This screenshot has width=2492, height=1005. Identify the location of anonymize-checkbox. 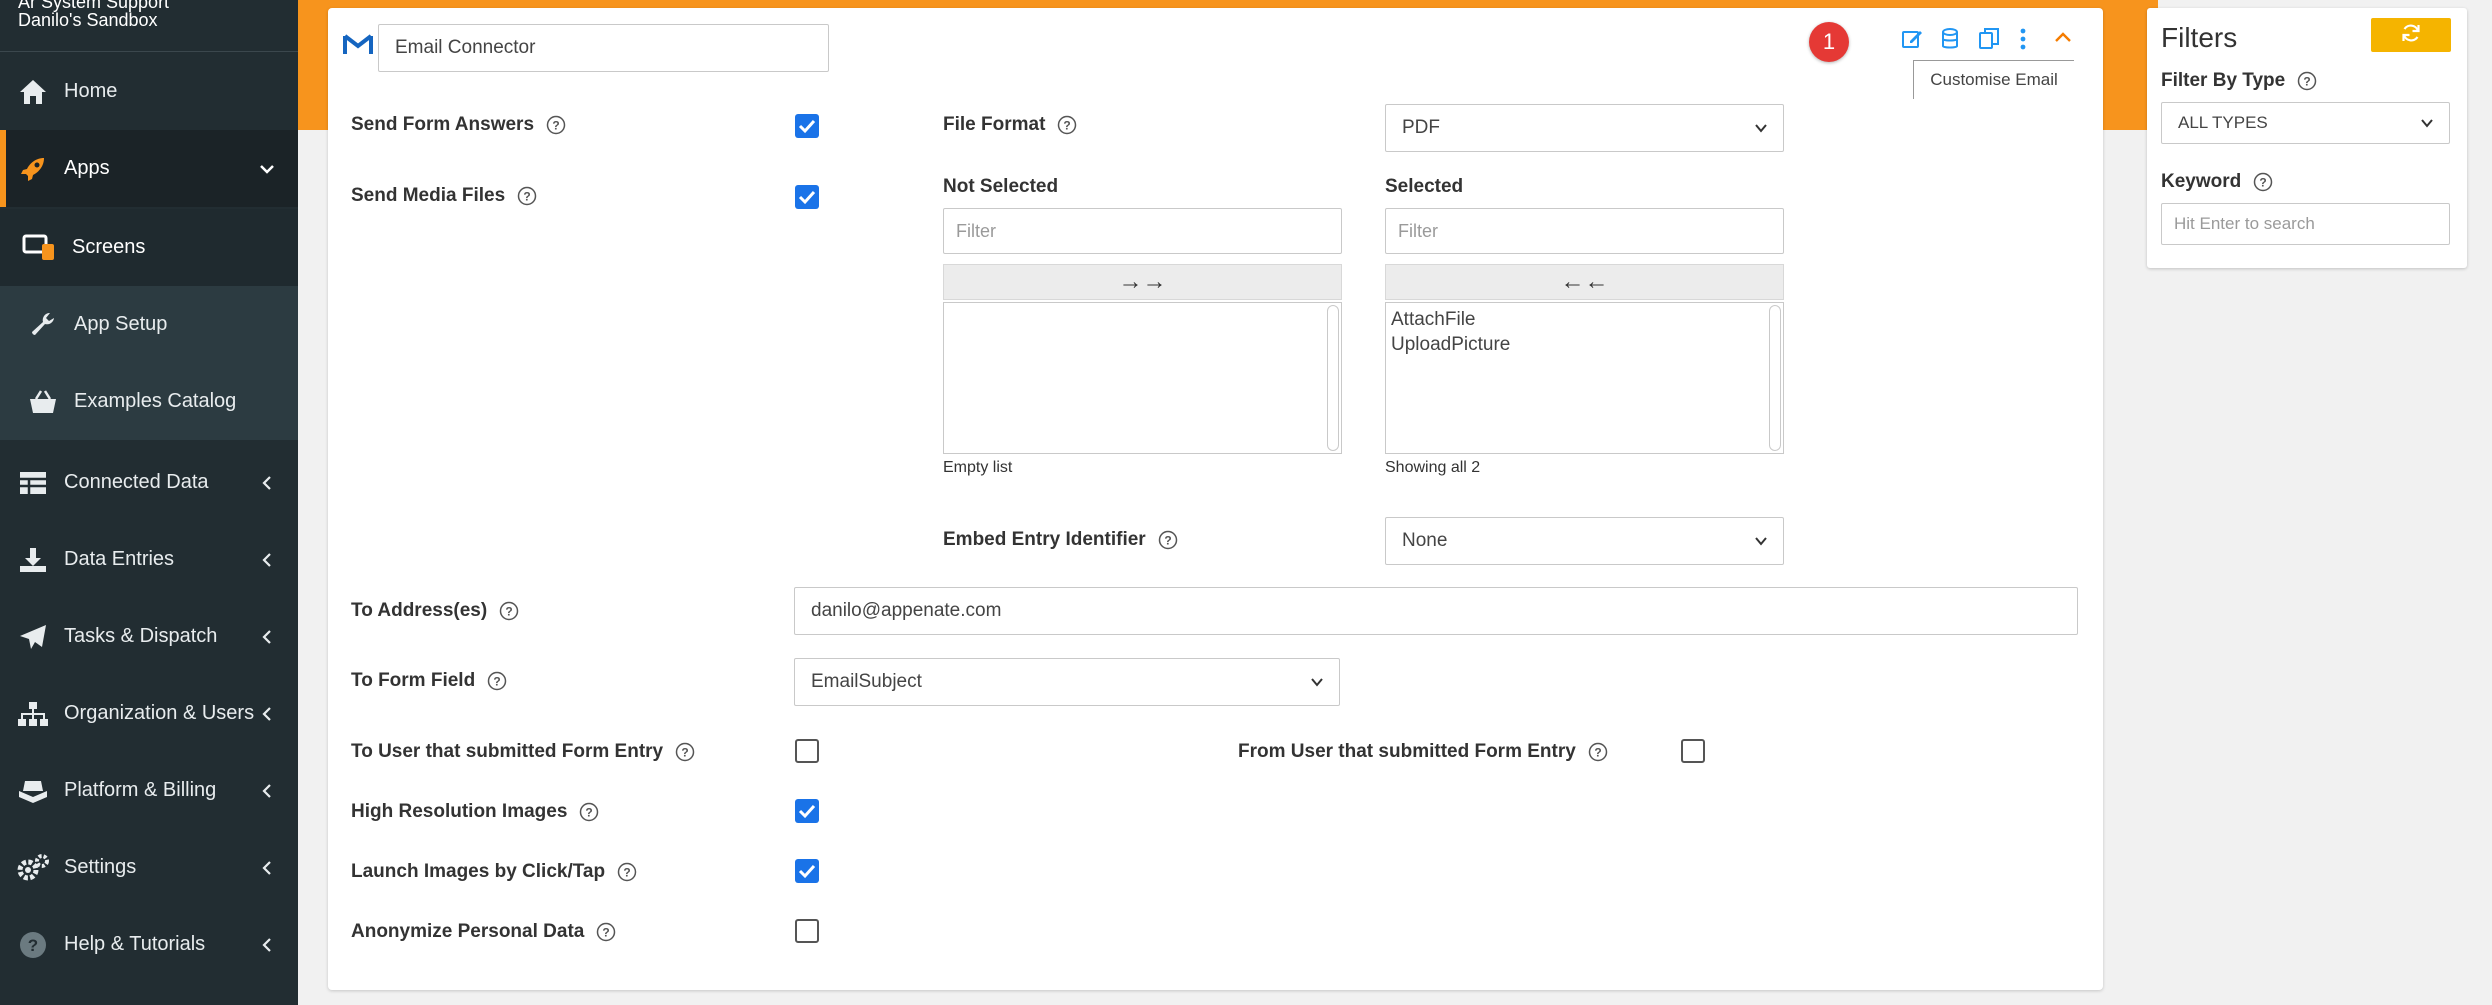
(807, 931).